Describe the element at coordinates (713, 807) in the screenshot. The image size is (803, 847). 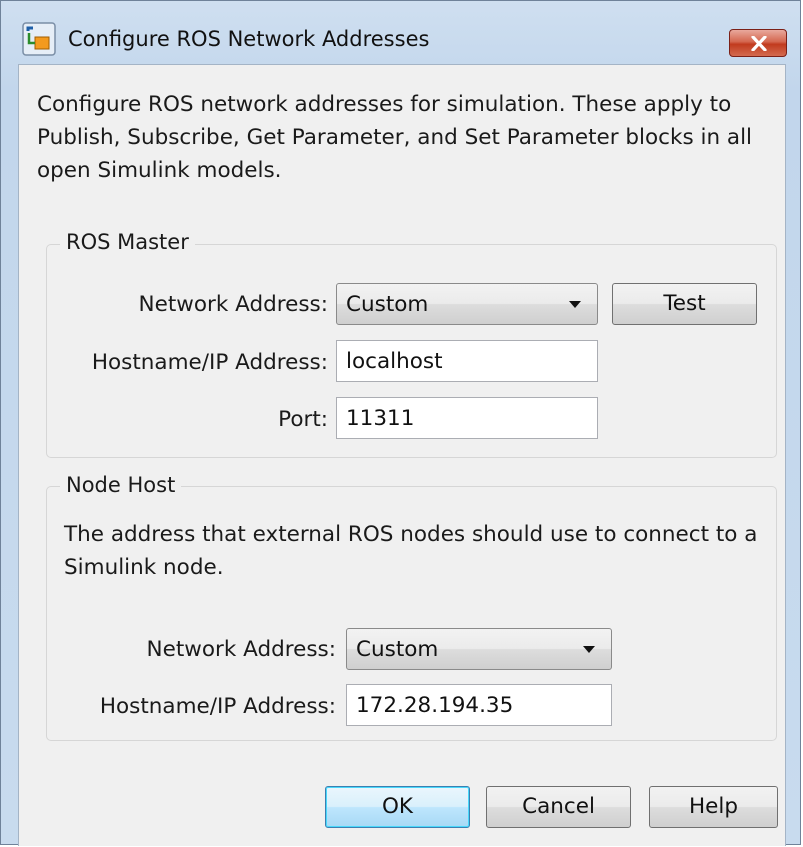
I see `help-button: Help` at that location.